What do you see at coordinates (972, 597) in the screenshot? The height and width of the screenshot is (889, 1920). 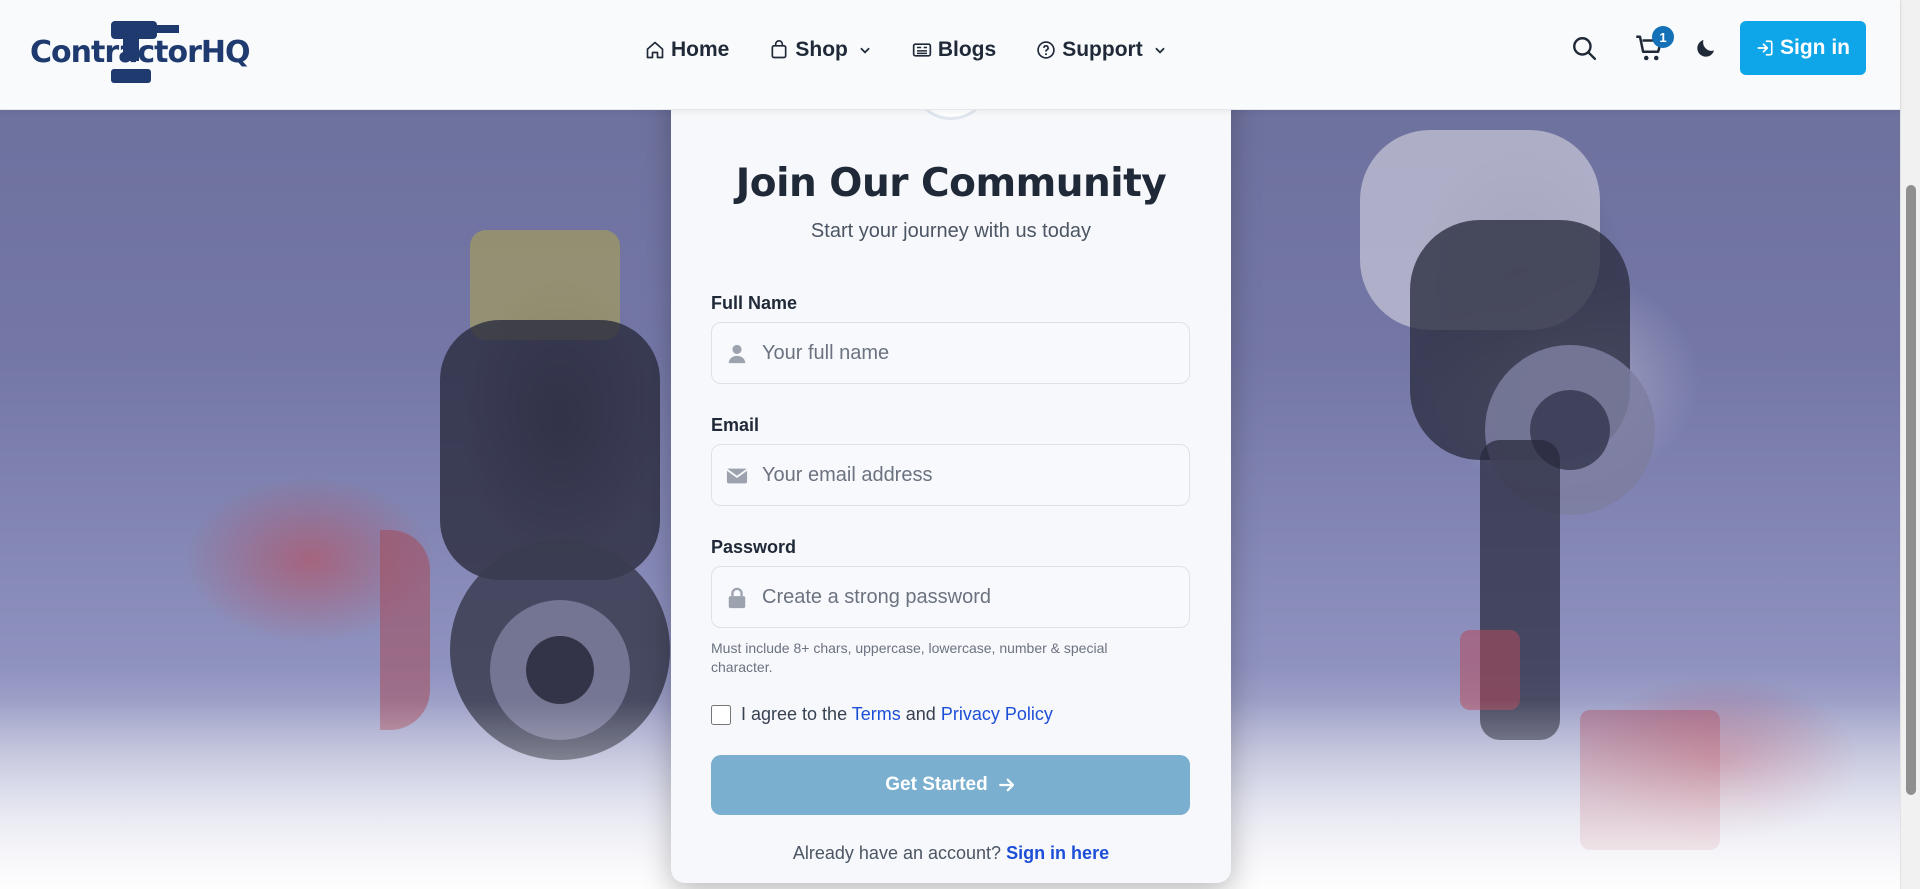 I see `password-input` at bounding box center [972, 597].